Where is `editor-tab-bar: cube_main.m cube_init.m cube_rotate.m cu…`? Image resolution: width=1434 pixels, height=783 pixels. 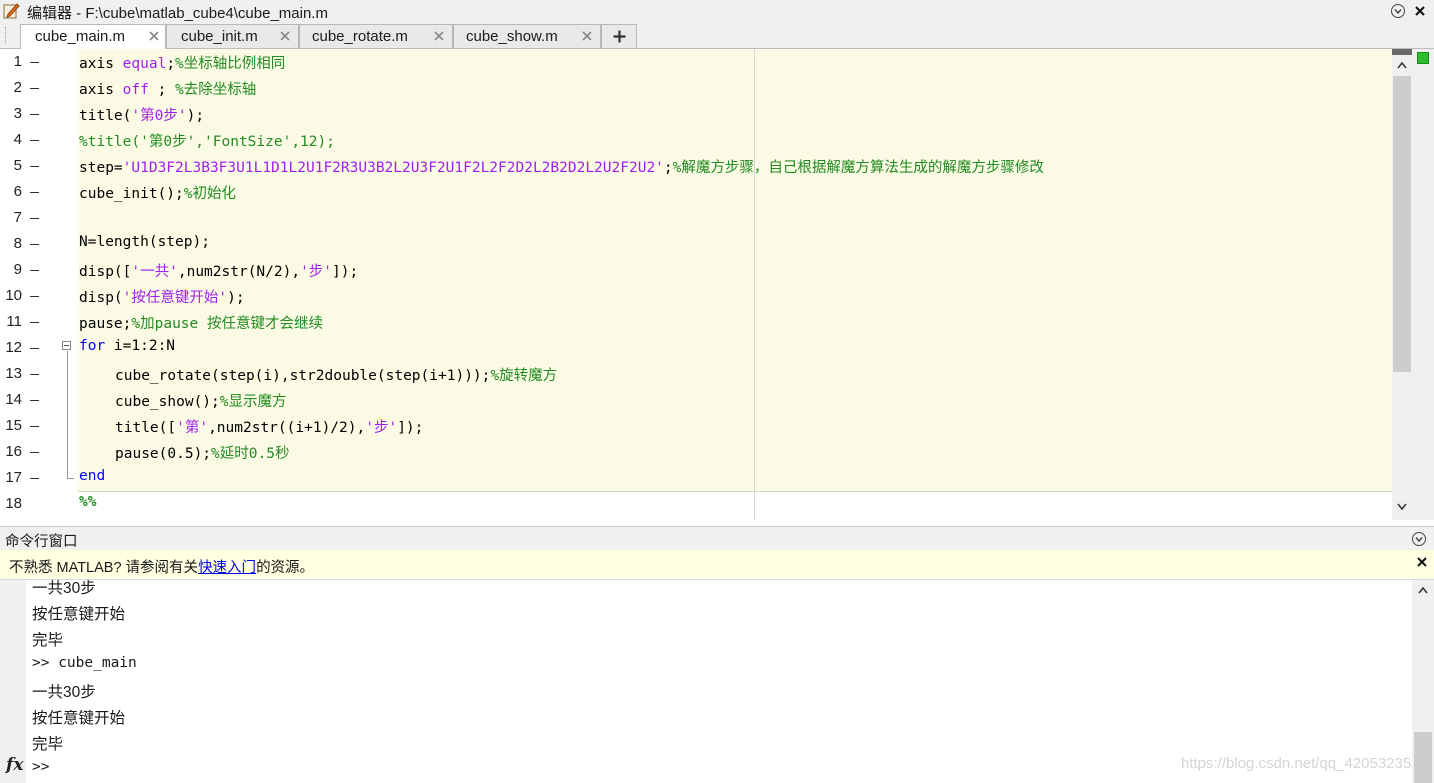 editor-tab-bar: cube_main.m cube_init.m cube_rotate.m cu… is located at coordinates (717, 36).